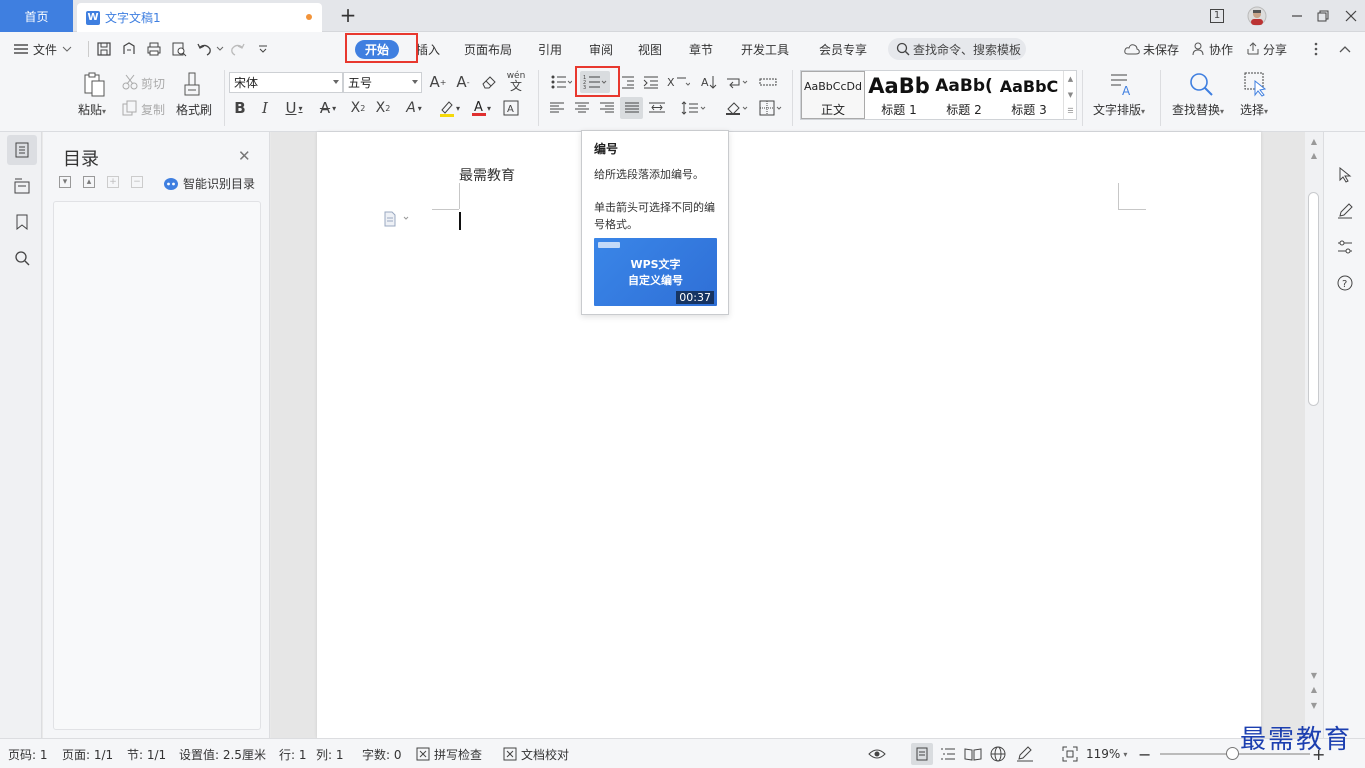 The height and width of the screenshot is (768, 1365). I want to click on cut-button: 剪切, so click(153, 83).